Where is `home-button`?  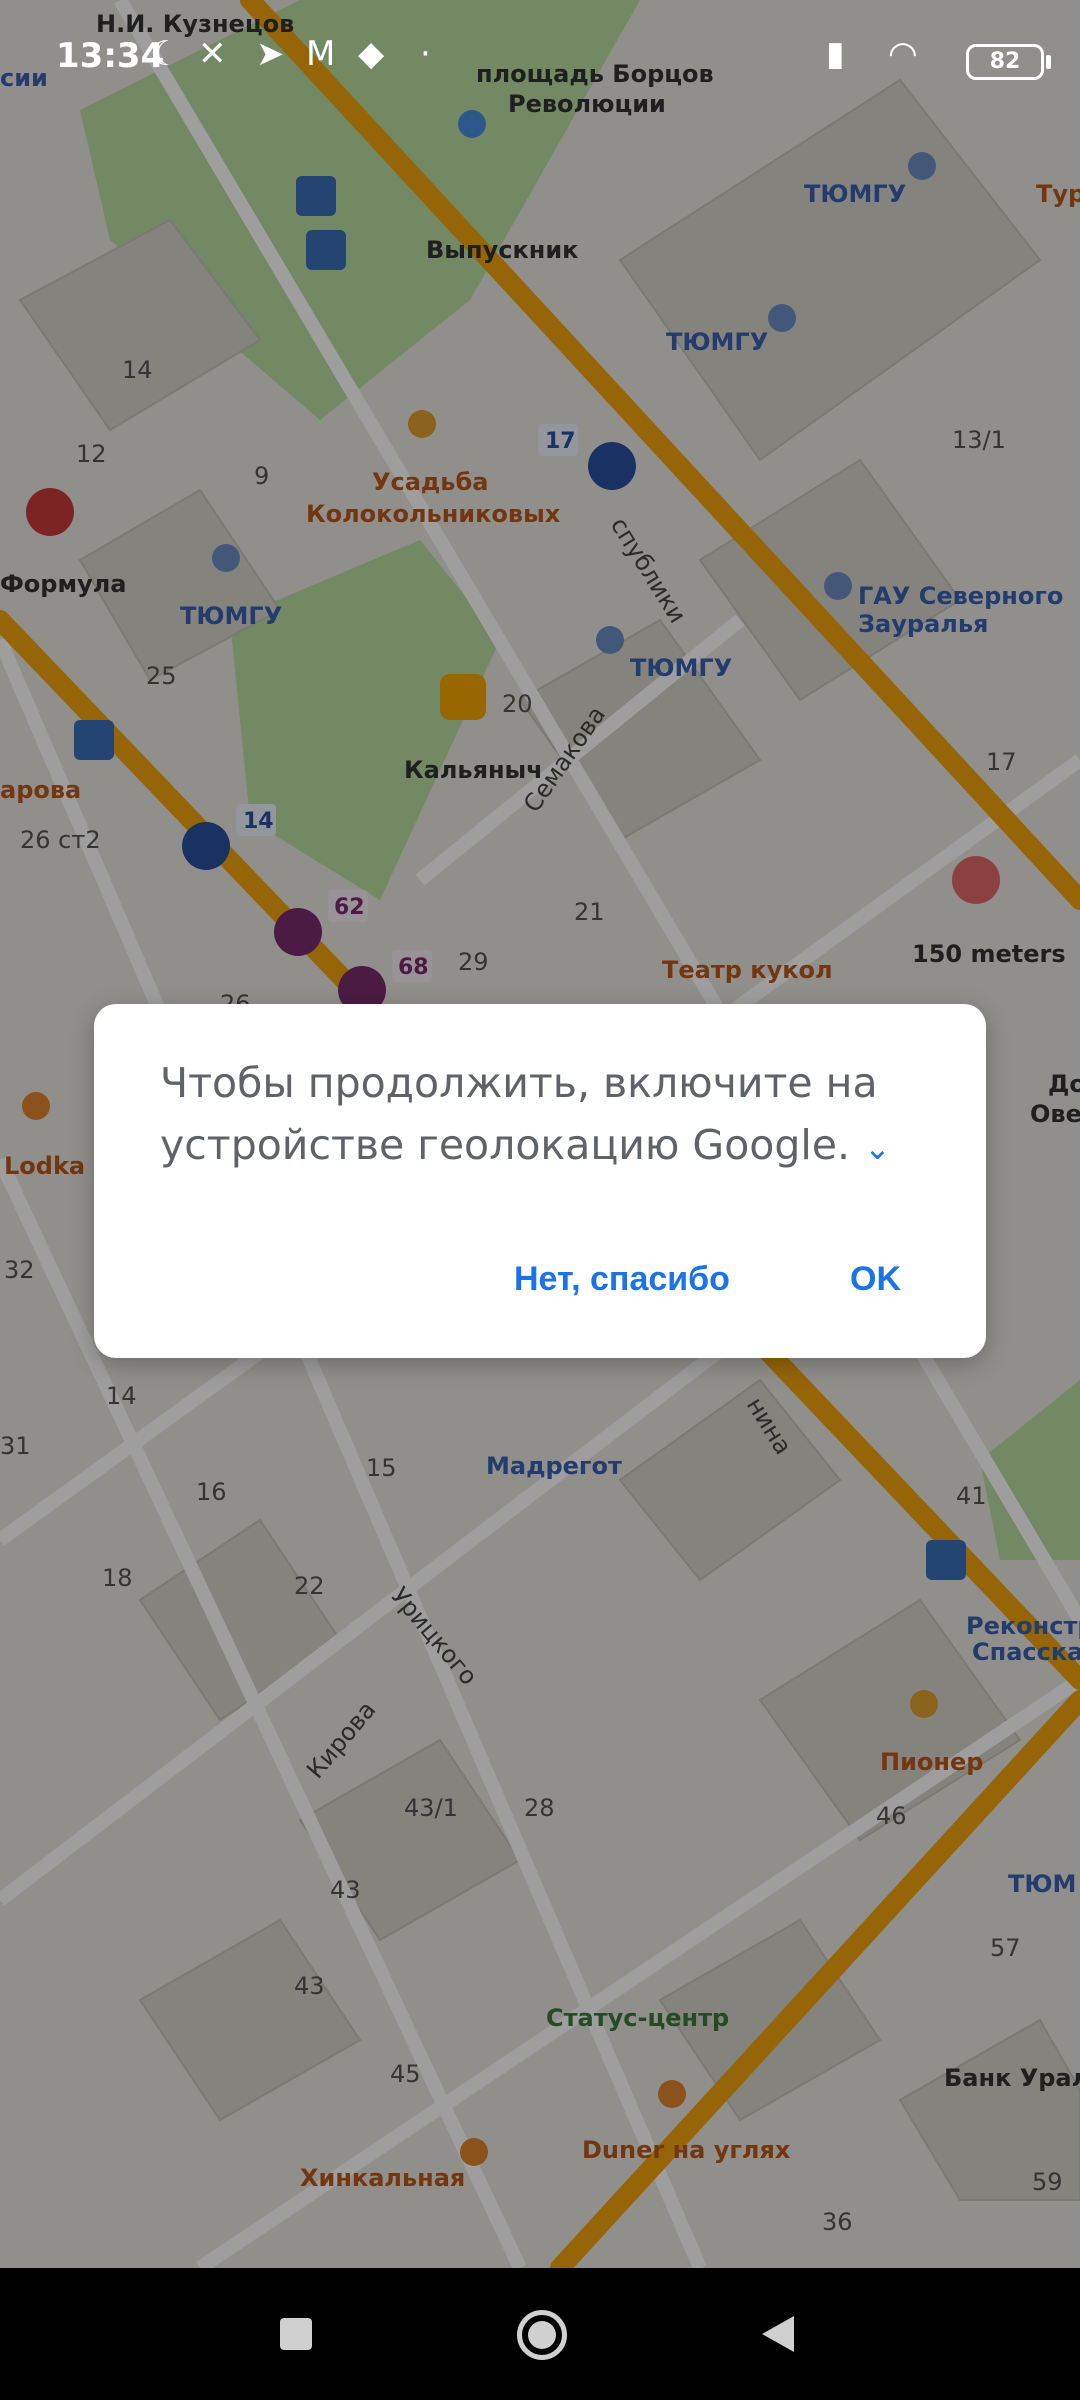
home-button is located at coordinates (542, 2335).